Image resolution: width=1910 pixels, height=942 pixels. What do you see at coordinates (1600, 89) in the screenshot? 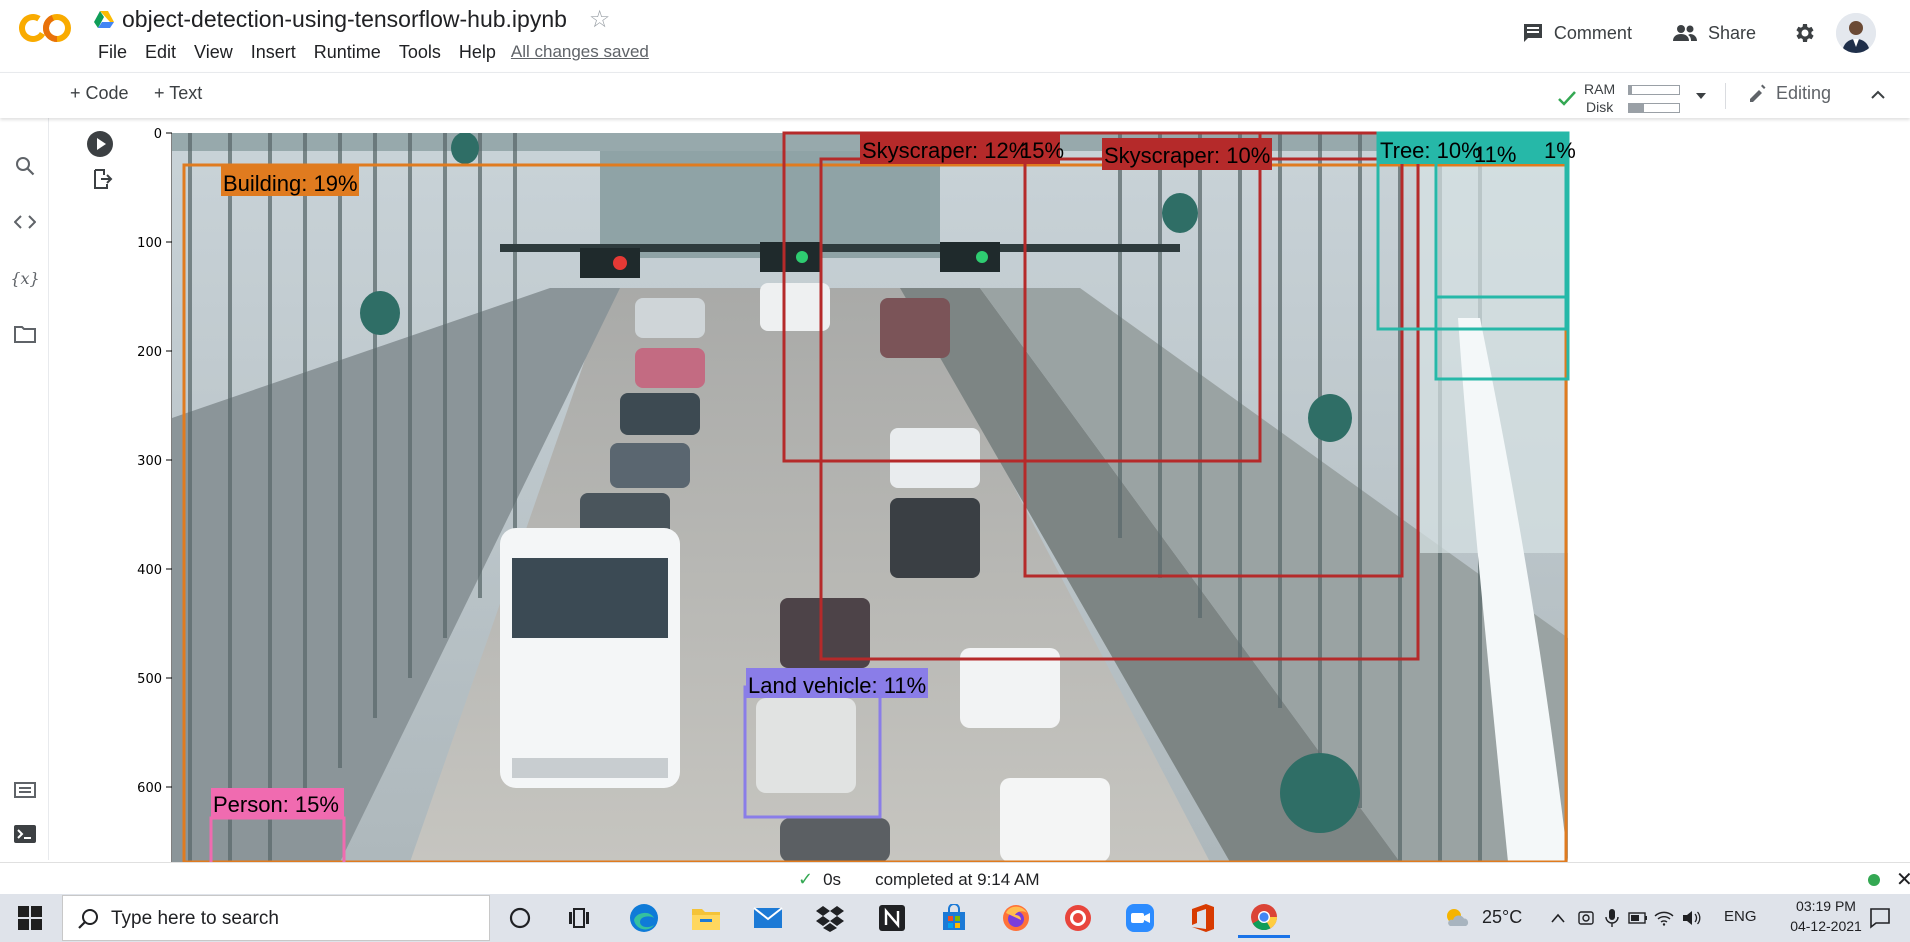
I see `ram-label: RAM` at bounding box center [1600, 89].